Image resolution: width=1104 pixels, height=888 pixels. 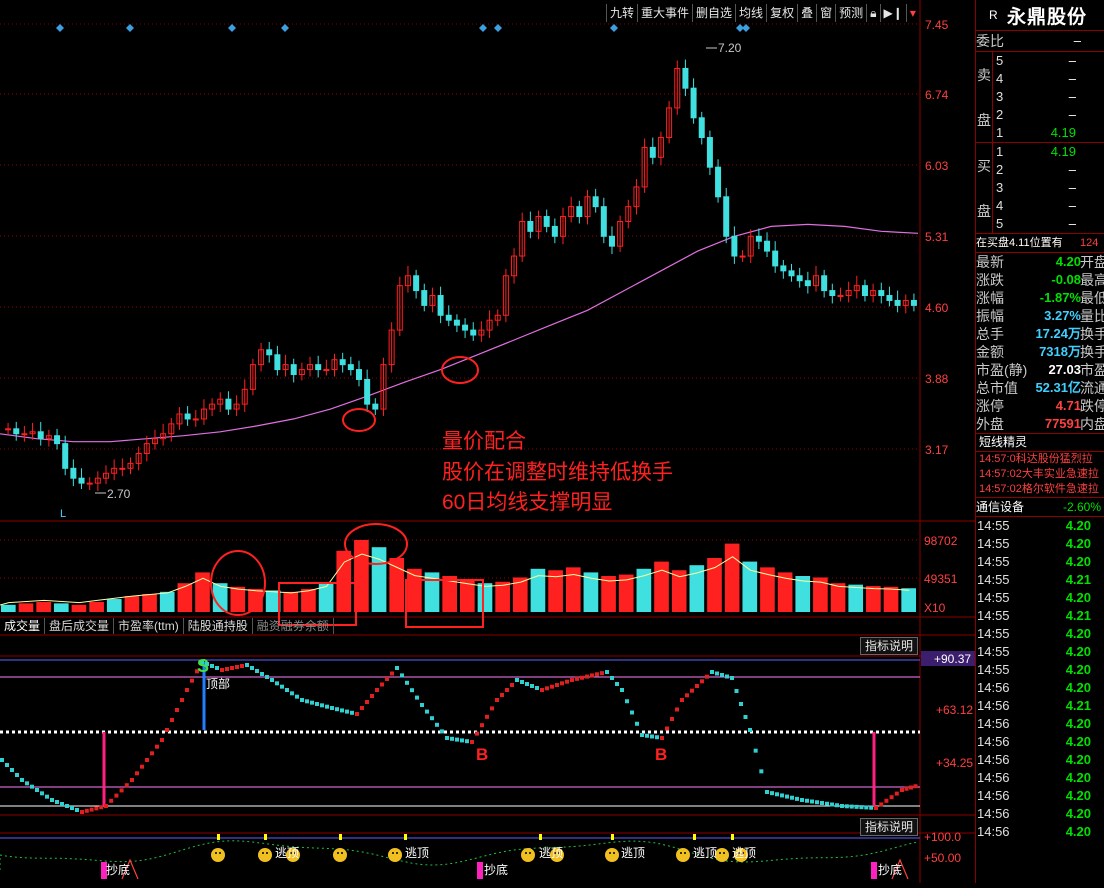 What do you see at coordinates (496, 869) in the screenshot?
I see `bottom-signal-label: 抄底` at bounding box center [496, 869].